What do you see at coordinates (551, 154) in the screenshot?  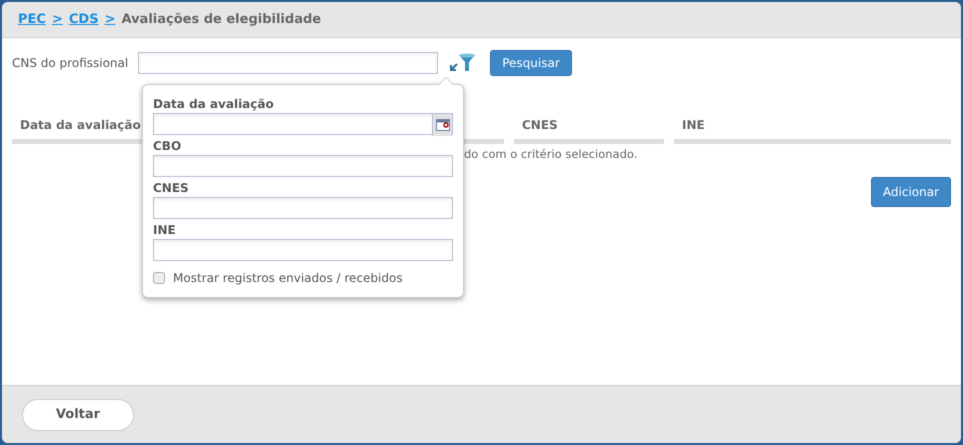 I see `empty-message: do com o critério selecionado.` at bounding box center [551, 154].